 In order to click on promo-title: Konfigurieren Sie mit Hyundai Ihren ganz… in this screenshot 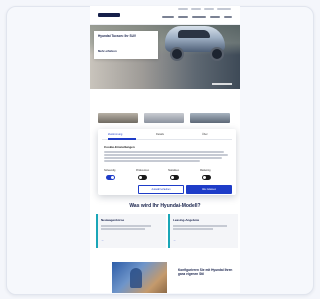, I will do `click(205, 272)`.